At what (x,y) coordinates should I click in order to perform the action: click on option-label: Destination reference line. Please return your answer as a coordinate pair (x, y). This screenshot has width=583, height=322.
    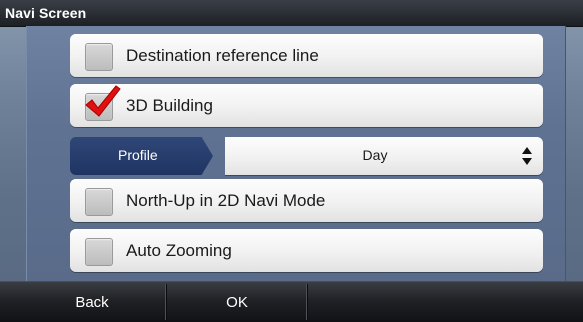
    Looking at the image, I should click on (222, 55).